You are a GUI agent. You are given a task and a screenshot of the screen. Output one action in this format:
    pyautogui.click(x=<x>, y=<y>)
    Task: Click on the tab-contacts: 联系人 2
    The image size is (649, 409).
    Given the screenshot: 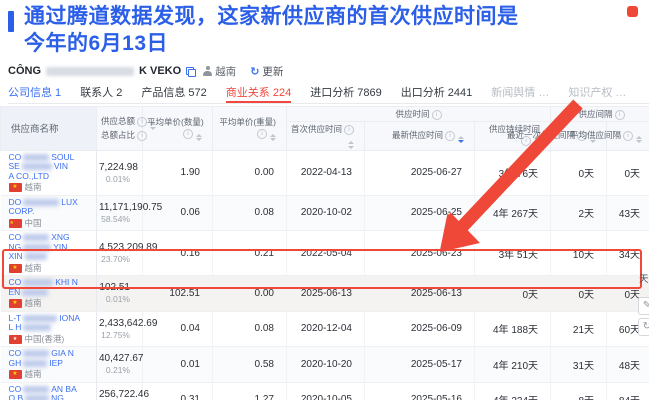 What is the action you would take?
    pyautogui.click(x=101, y=93)
    